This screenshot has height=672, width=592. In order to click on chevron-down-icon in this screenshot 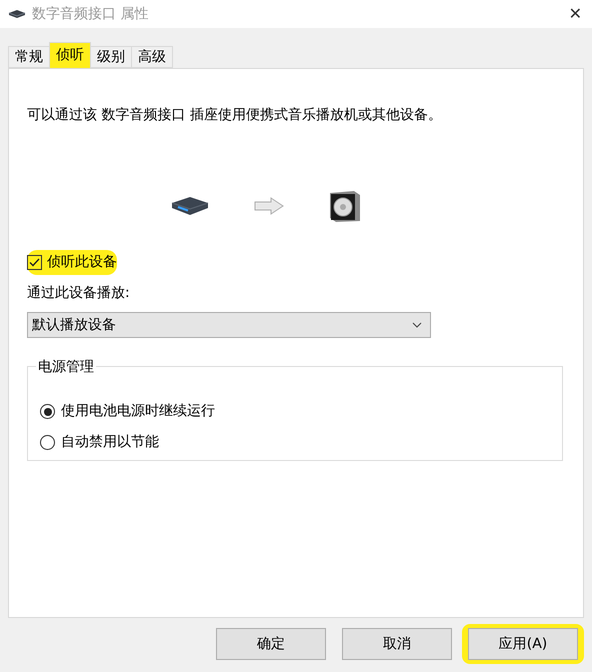, I will do `click(417, 325)`.